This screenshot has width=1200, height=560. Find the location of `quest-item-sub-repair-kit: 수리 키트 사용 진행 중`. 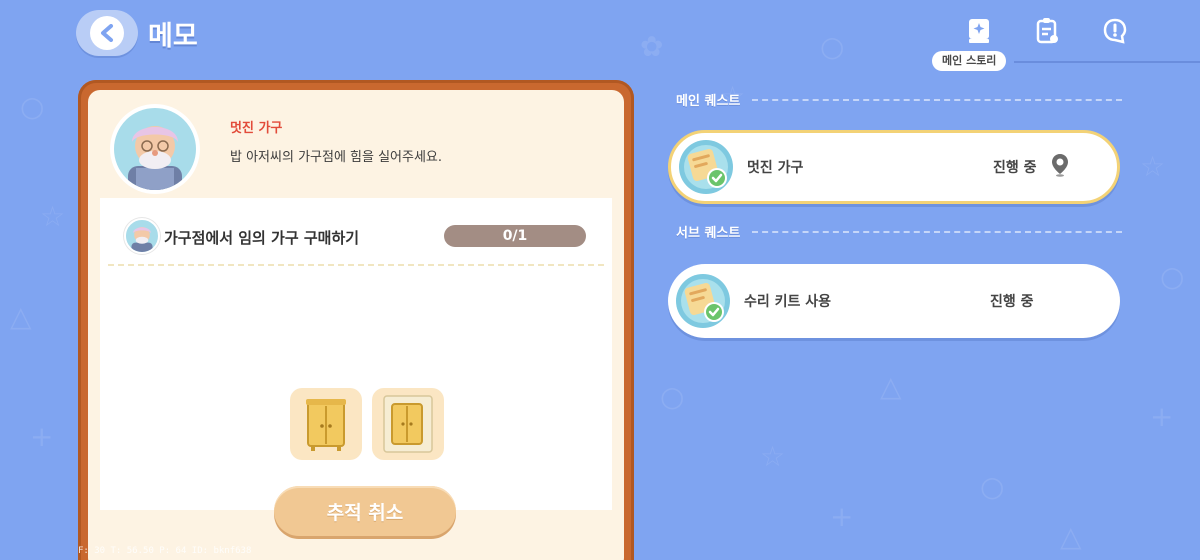

quest-item-sub-repair-kit: 수리 키트 사용 진행 중 is located at coordinates (894, 301).